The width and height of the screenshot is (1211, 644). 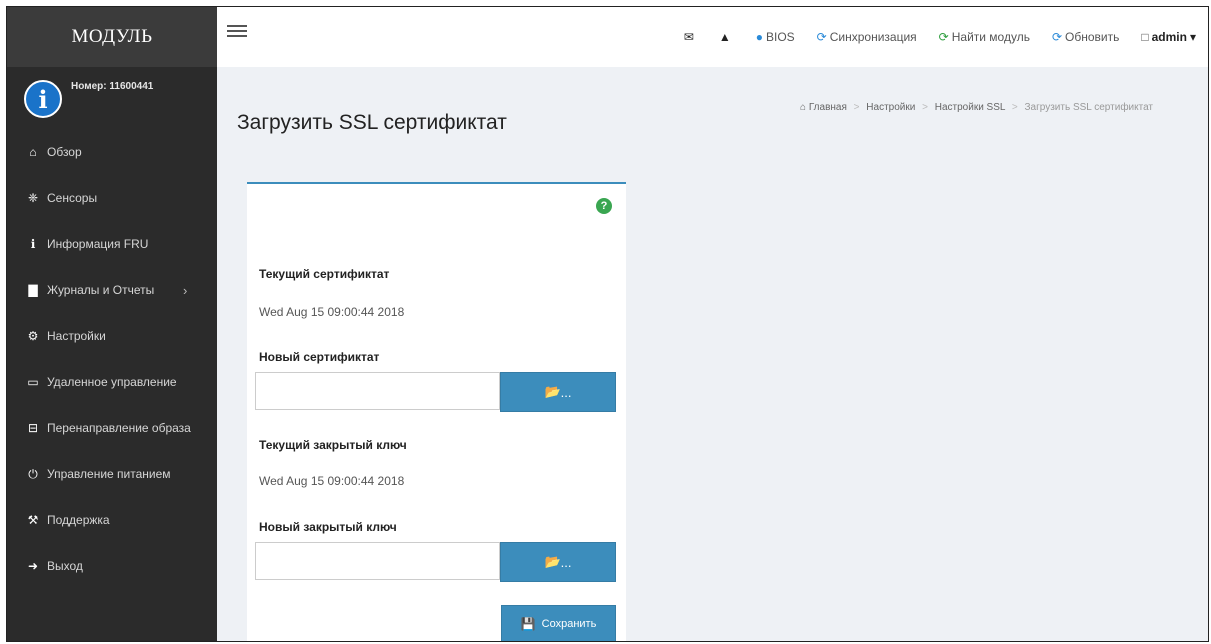 I want to click on sidebar-item-sensors: ❈ Сенсоры, so click(x=112, y=198).